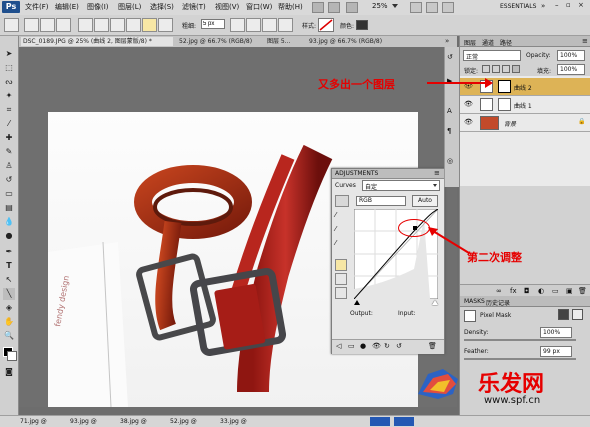 This screenshot has width=590, height=427. What do you see at coordinates (33, 421) in the screenshot?
I see `taskbar-item: 71.jpg @` at bounding box center [33, 421].